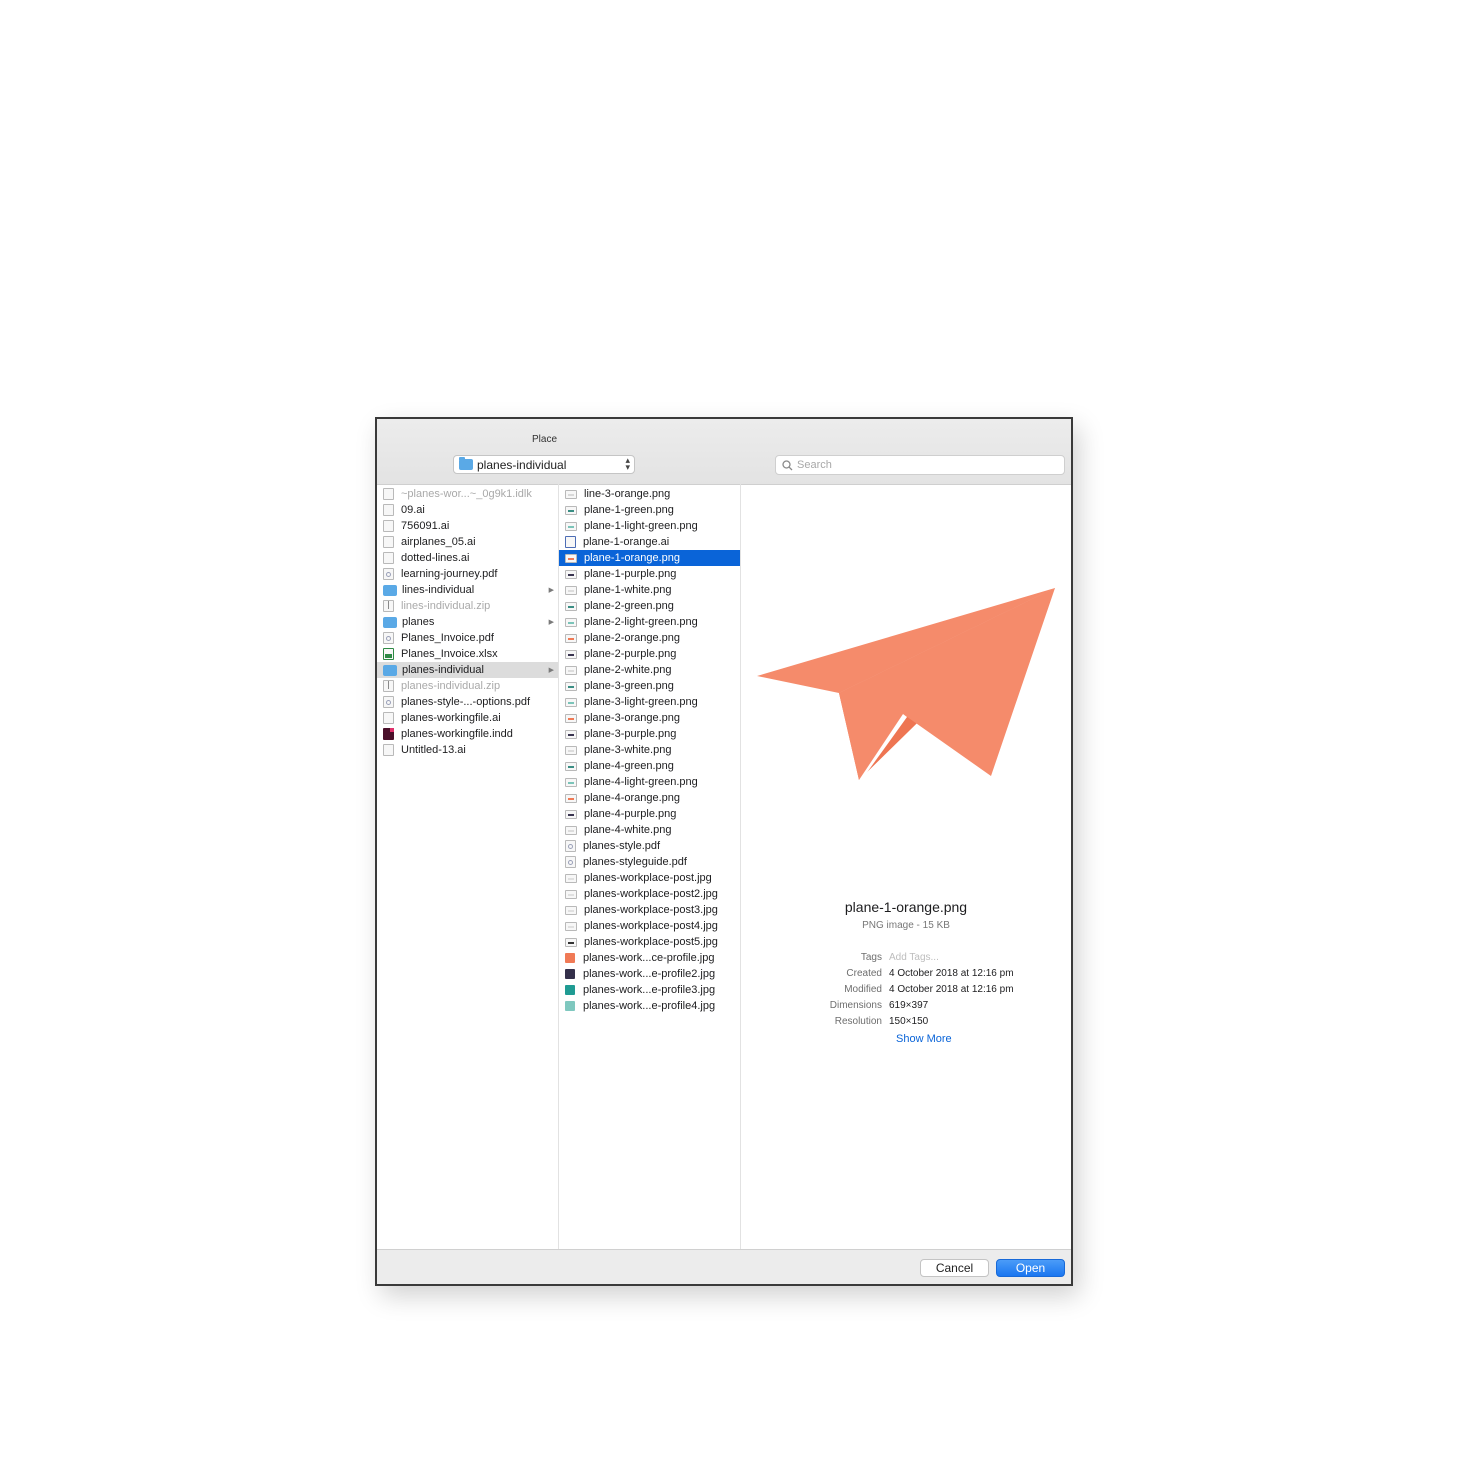 Image resolution: width=1458 pixels, height=1458 pixels. I want to click on search-input, so click(922, 465).